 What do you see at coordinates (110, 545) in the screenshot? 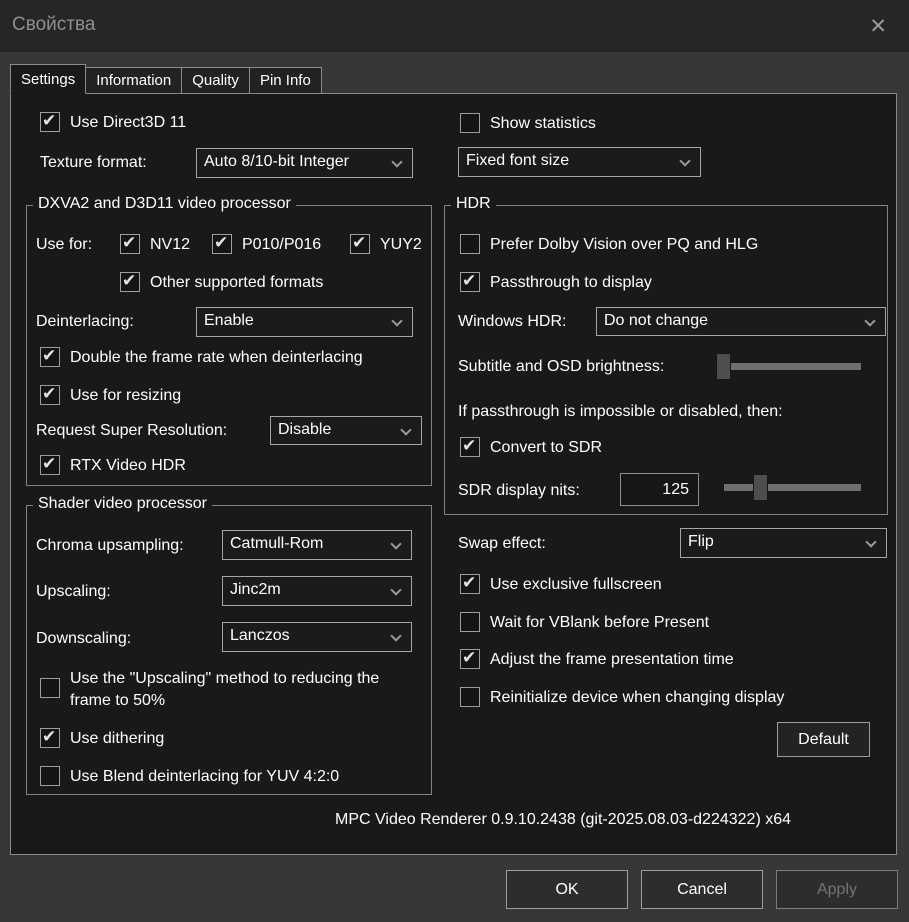
I see `chroma-upsampling-label: Chroma upsampling:` at bounding box center [110, 545].